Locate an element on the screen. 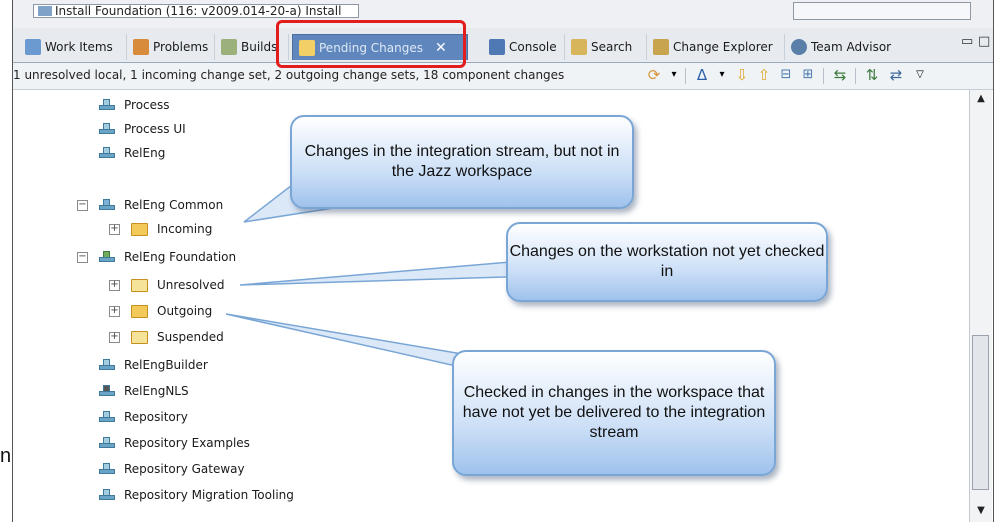 The height and width of the screenshot is (522, 994). tree-item-repository-migration-tooling: Repository Migration Tooling is located at coordinates (196, 495).